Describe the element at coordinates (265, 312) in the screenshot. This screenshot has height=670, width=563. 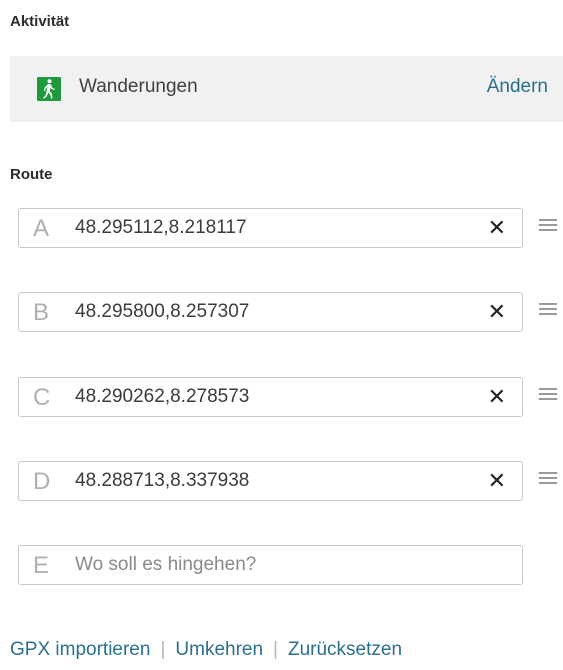
I see `waypoint-input-b: 48.295800,8.257307` at that location.